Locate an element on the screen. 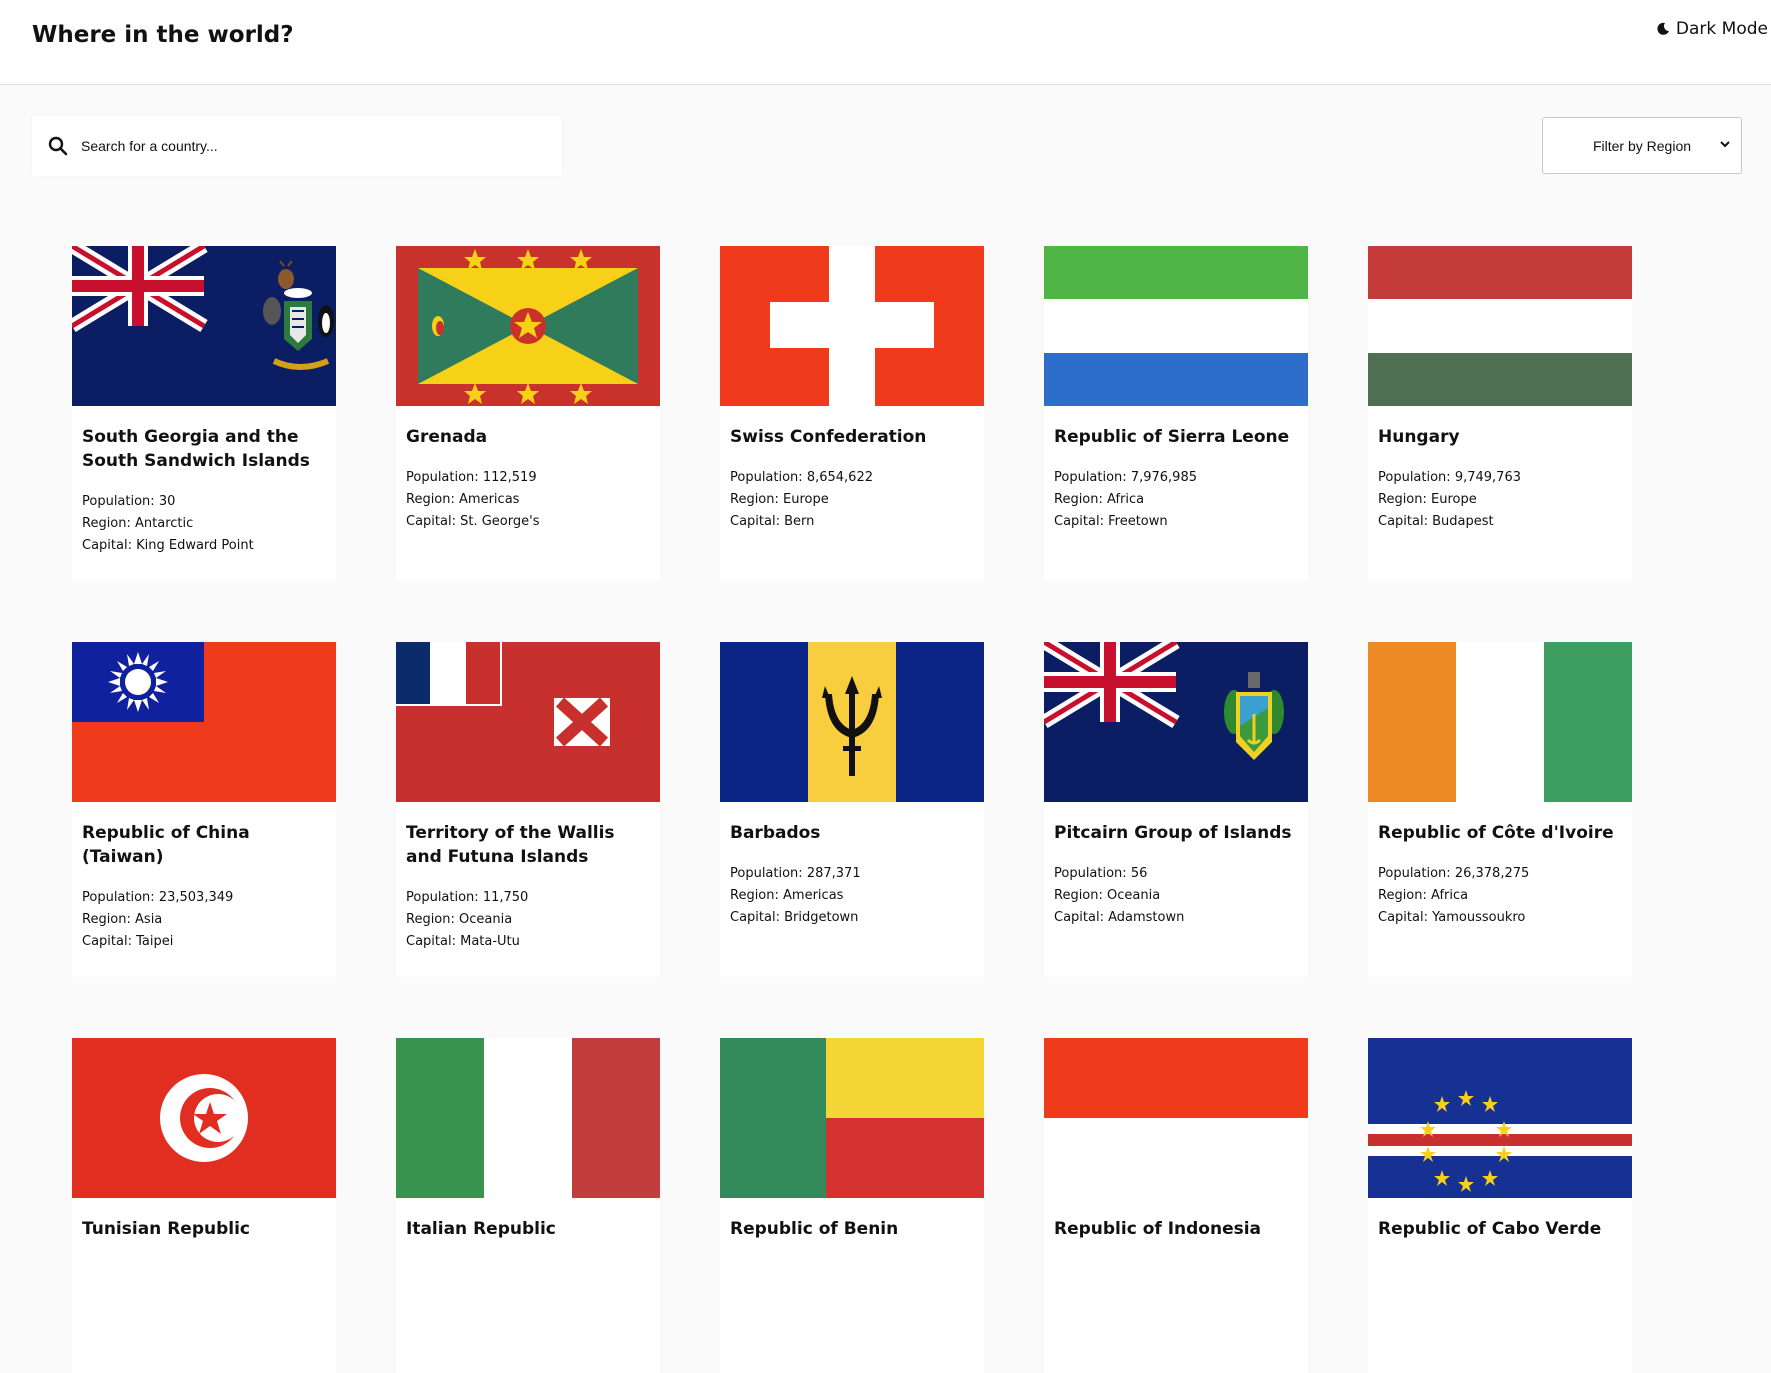  country-card: Republic of Indonesia is located at coordinates (1176, 1205).